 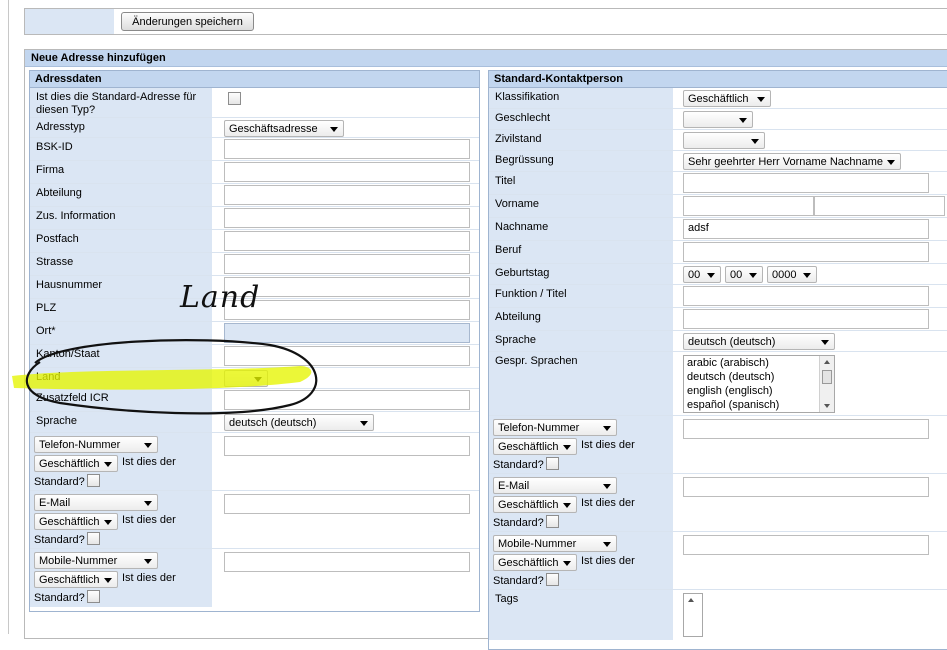 What do you see at coordinates (748, 206) in the screenshot?
I see `vorname-input` at bounding box center [748, 206].